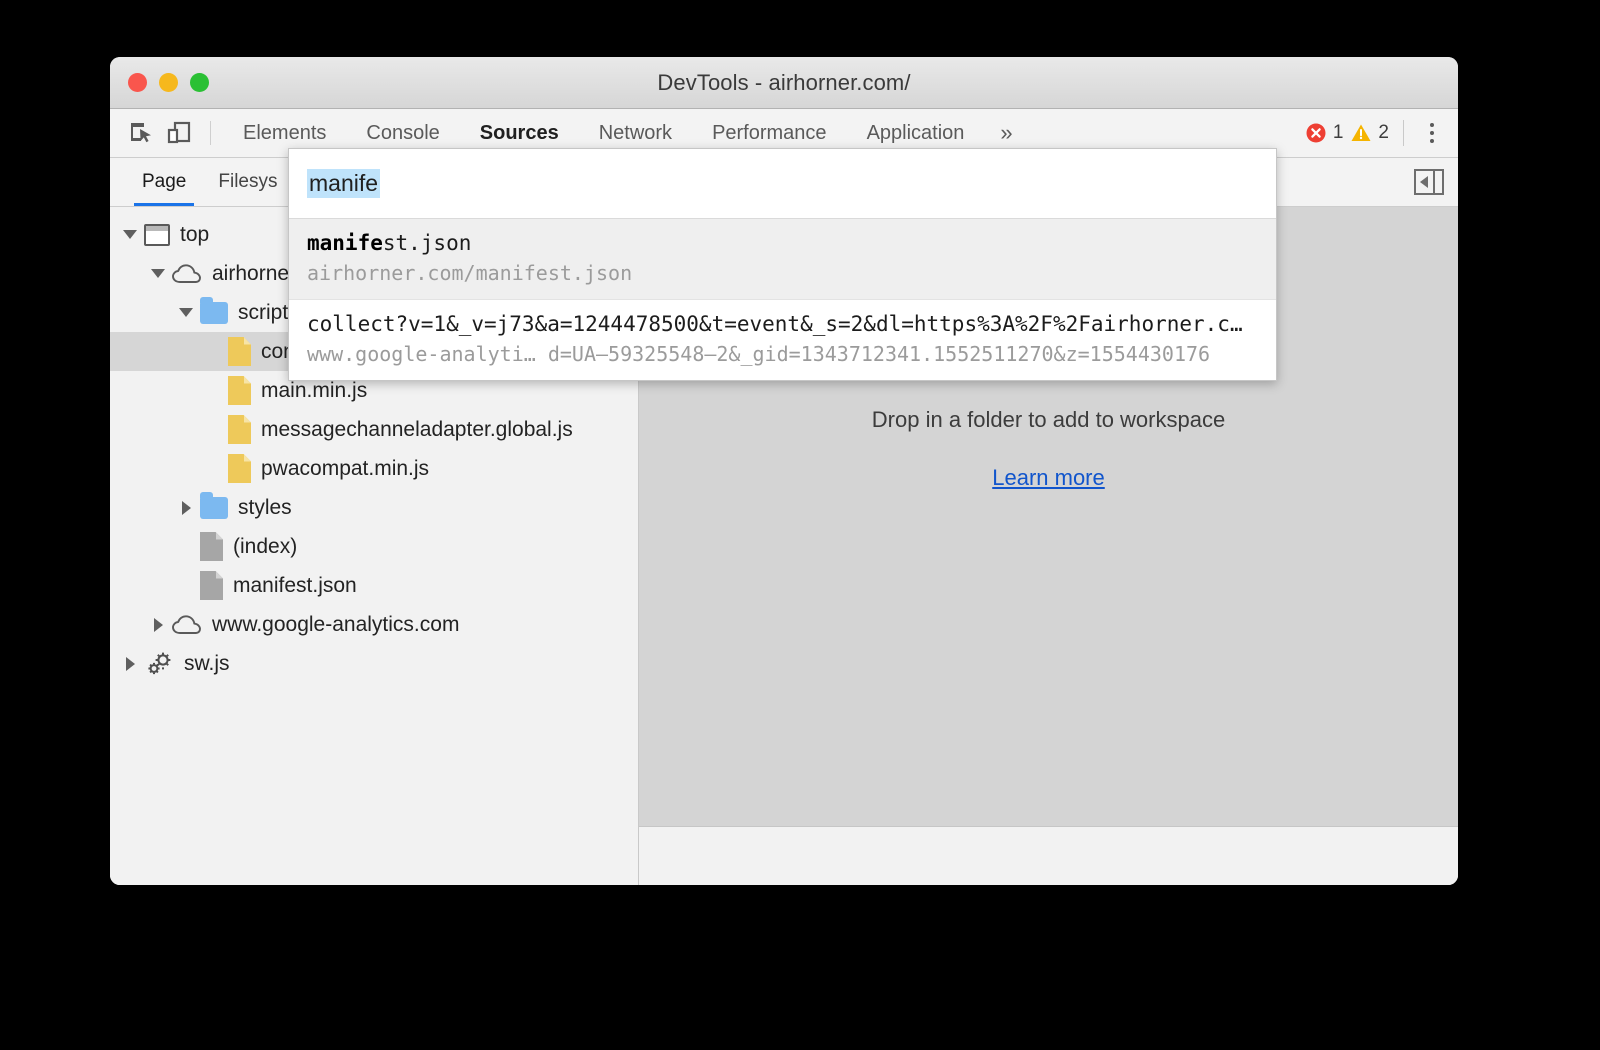 The width and height of the screenshot is (1600, 1050). What do you see at coordinates (1048, 419) in the screenshot?
I see `drop-zone-message: Drop in a folder to add to workspace` at bounding box center [1048, 419].